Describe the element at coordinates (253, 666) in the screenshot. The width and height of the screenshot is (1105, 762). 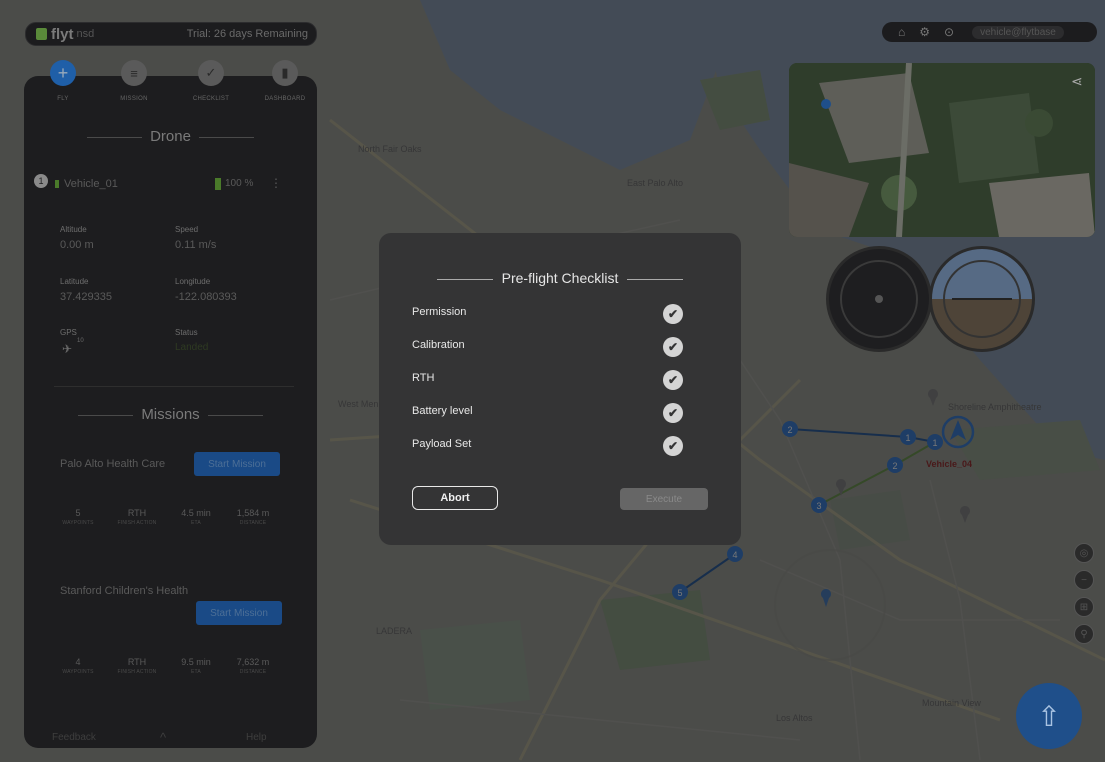
I see `mission-stat: 7,632 m DISTANCE` at that location.